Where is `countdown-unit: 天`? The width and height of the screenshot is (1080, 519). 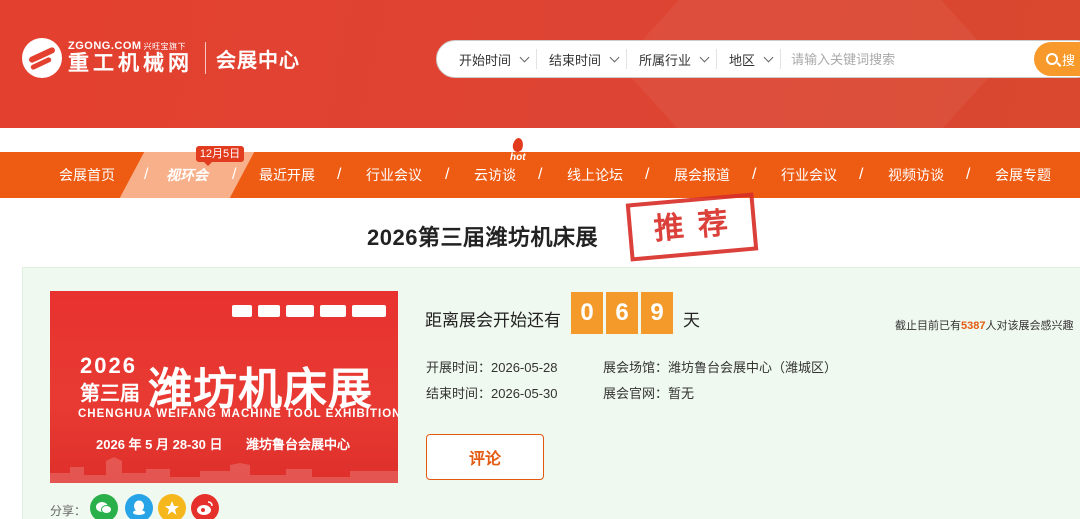 countdown-unit: 天 is located at coordinates (691, 320).